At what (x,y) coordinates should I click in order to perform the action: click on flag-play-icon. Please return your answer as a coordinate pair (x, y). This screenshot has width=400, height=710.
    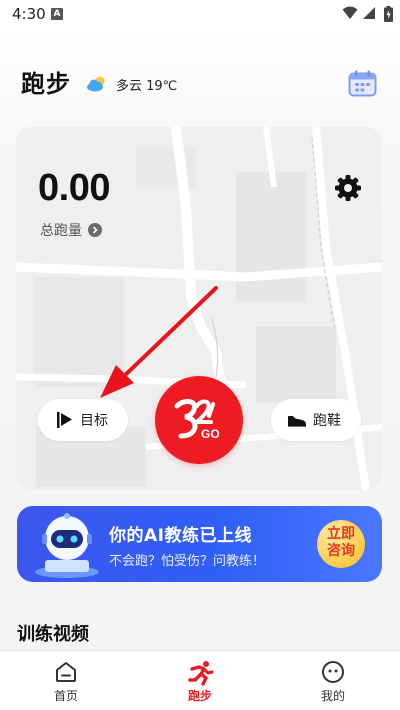
    Looking at the image, I should click on (64, 420).